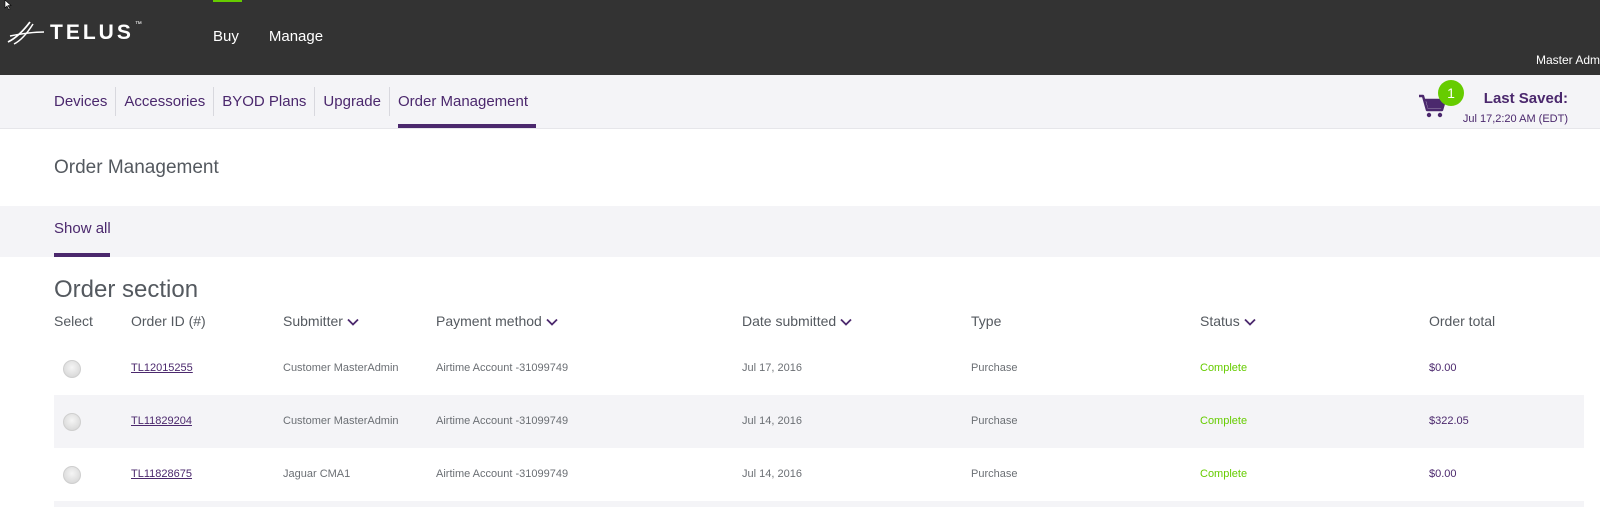 Image resolution: width=1600 pixels, height=507 pixels. I want to click on section-title: Order section, so click(126, 289).